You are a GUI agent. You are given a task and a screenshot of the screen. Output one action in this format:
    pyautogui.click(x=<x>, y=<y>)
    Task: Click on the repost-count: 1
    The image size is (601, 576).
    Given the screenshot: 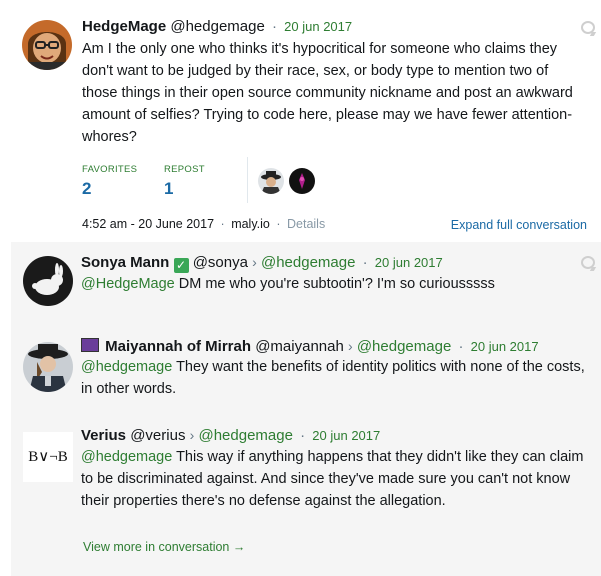 What is the action you would take?
    pyautogui.click(x=168, y=189)
    